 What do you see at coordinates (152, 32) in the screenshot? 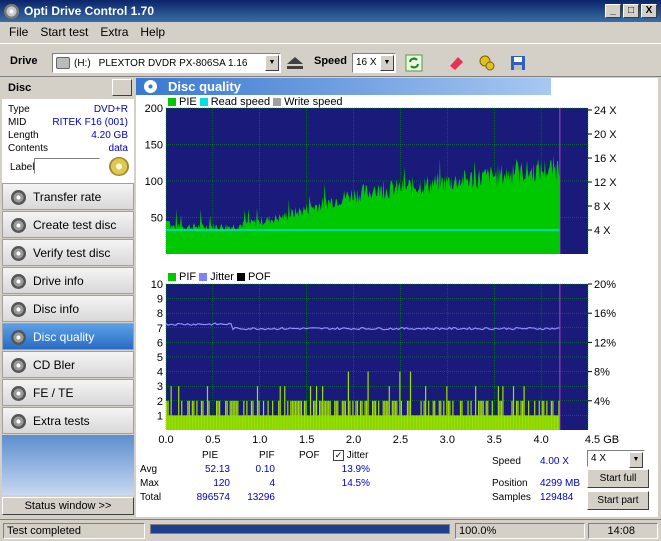
I see `menu-help: Help` at bounding box center [152, 32].